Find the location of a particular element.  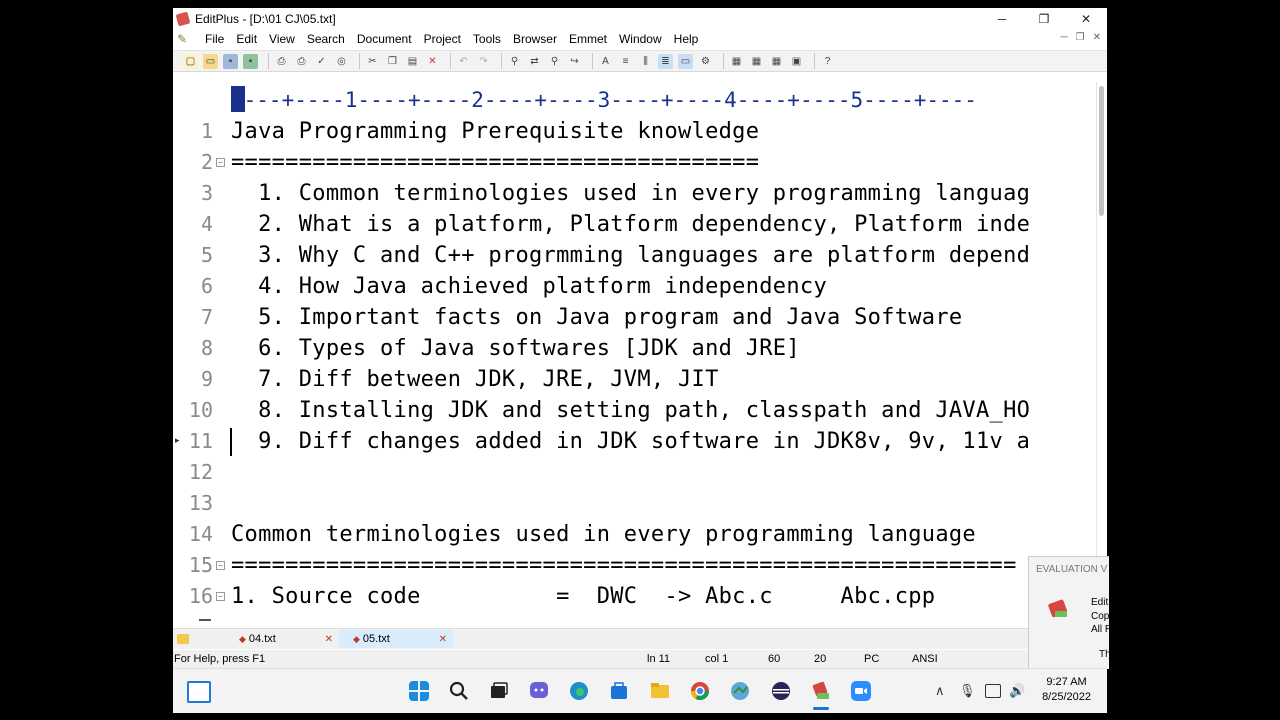

menu-search: Search is located at coordinates (326, 39).